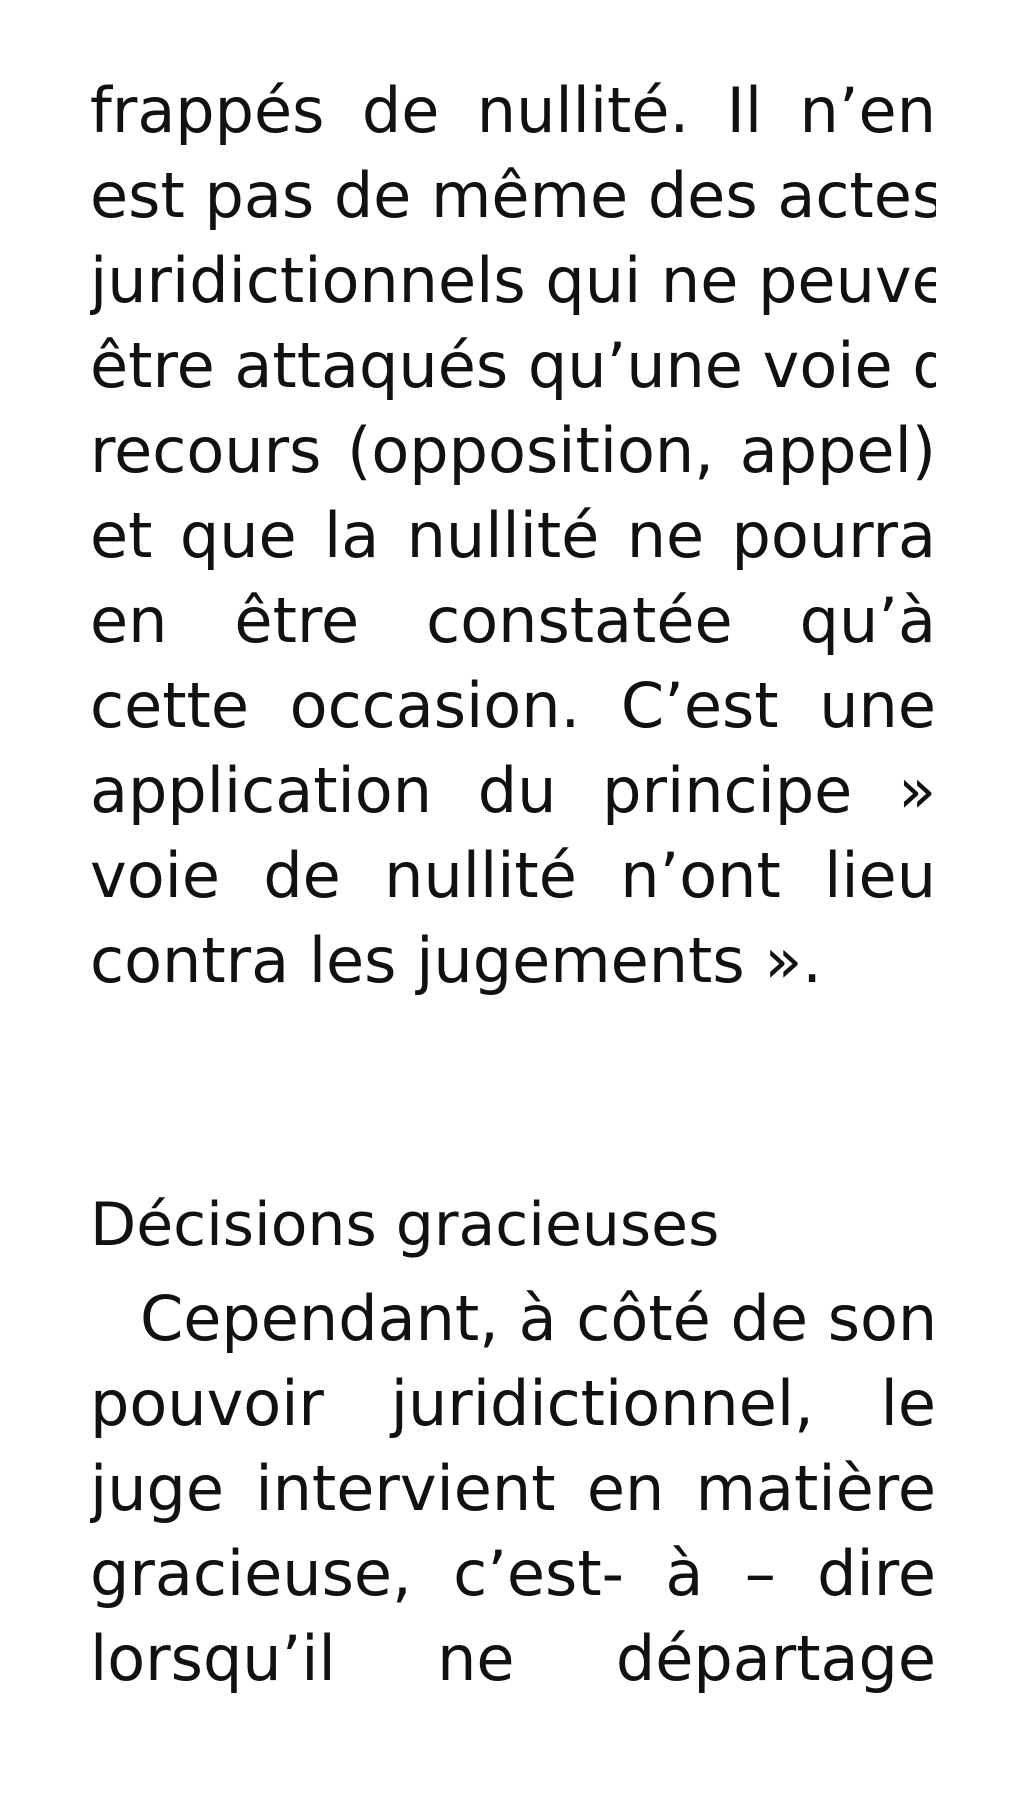 The image size is (1012, 1800). I want to click on text-line: juridictionnels qui ne peuvent, so click(513, 280).